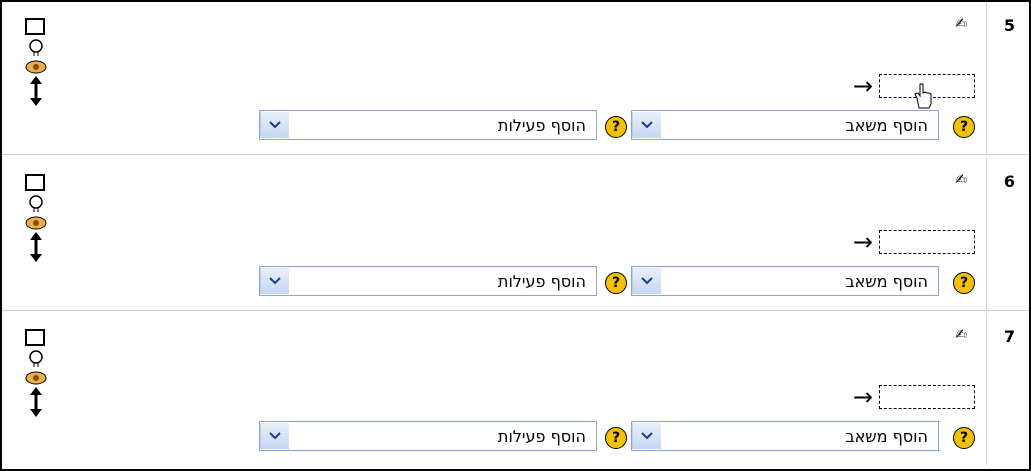  What do you see at coordinates (1009, 181) in the screenshot?
I see `section-number: 6` at bounding box center [1009, 181].